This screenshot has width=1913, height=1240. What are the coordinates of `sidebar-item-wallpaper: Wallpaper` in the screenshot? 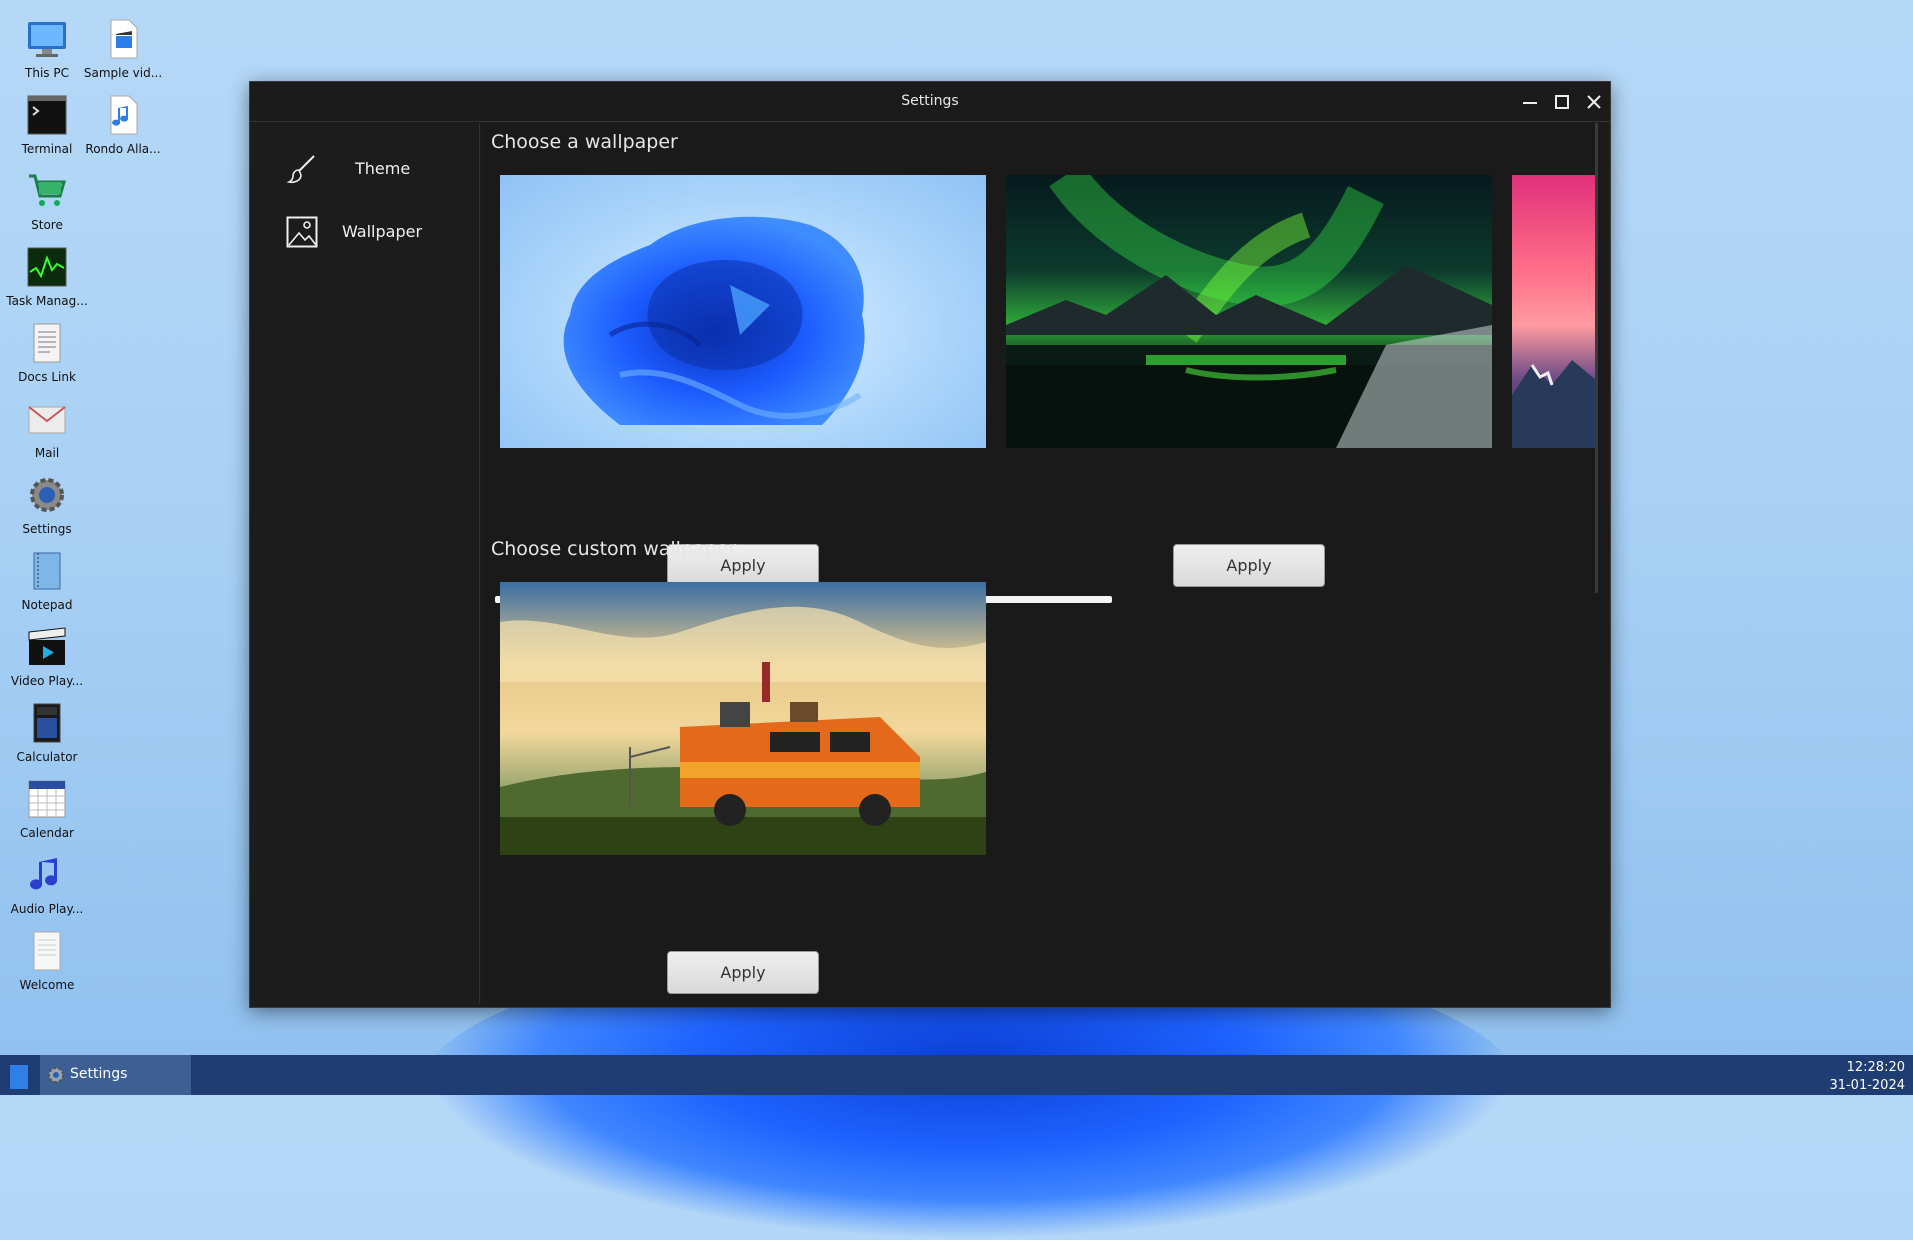 It's located at (366, 232).